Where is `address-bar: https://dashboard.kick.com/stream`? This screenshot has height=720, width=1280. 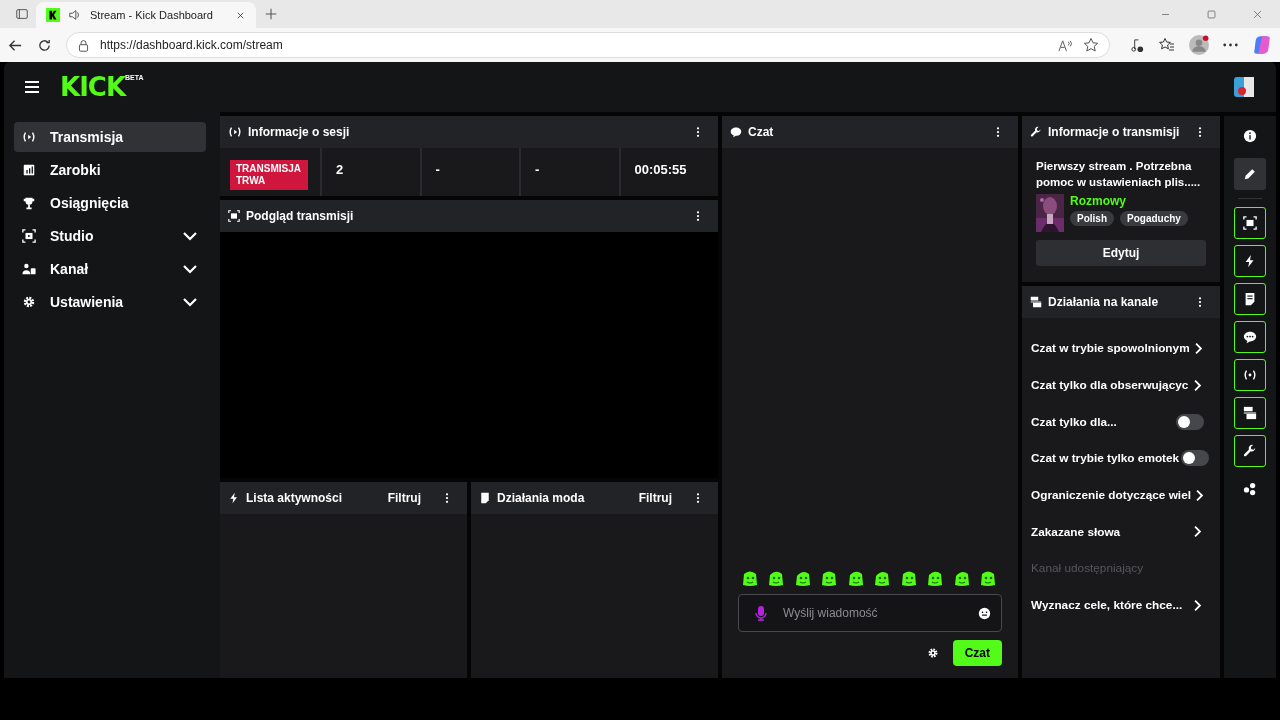 address-bar: https://dashboard.kick.com/stream is located at coordinates (588, 45).